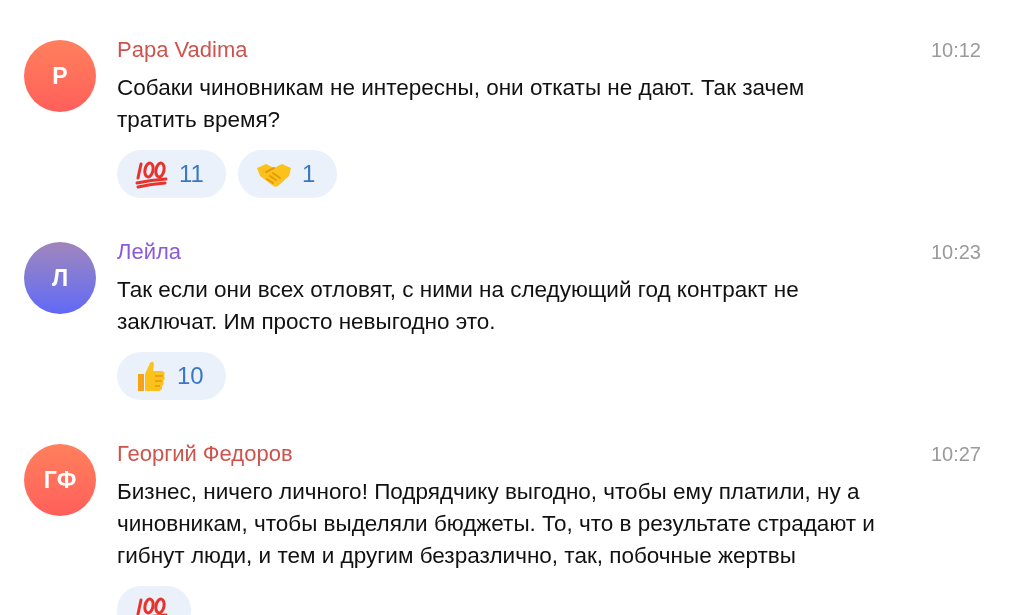 The width and height of the screenshot is (1019, 615). Describe the element at coordinates (513, 50) in the screenshot. I see `author-name: Papa Vadima` at that location.